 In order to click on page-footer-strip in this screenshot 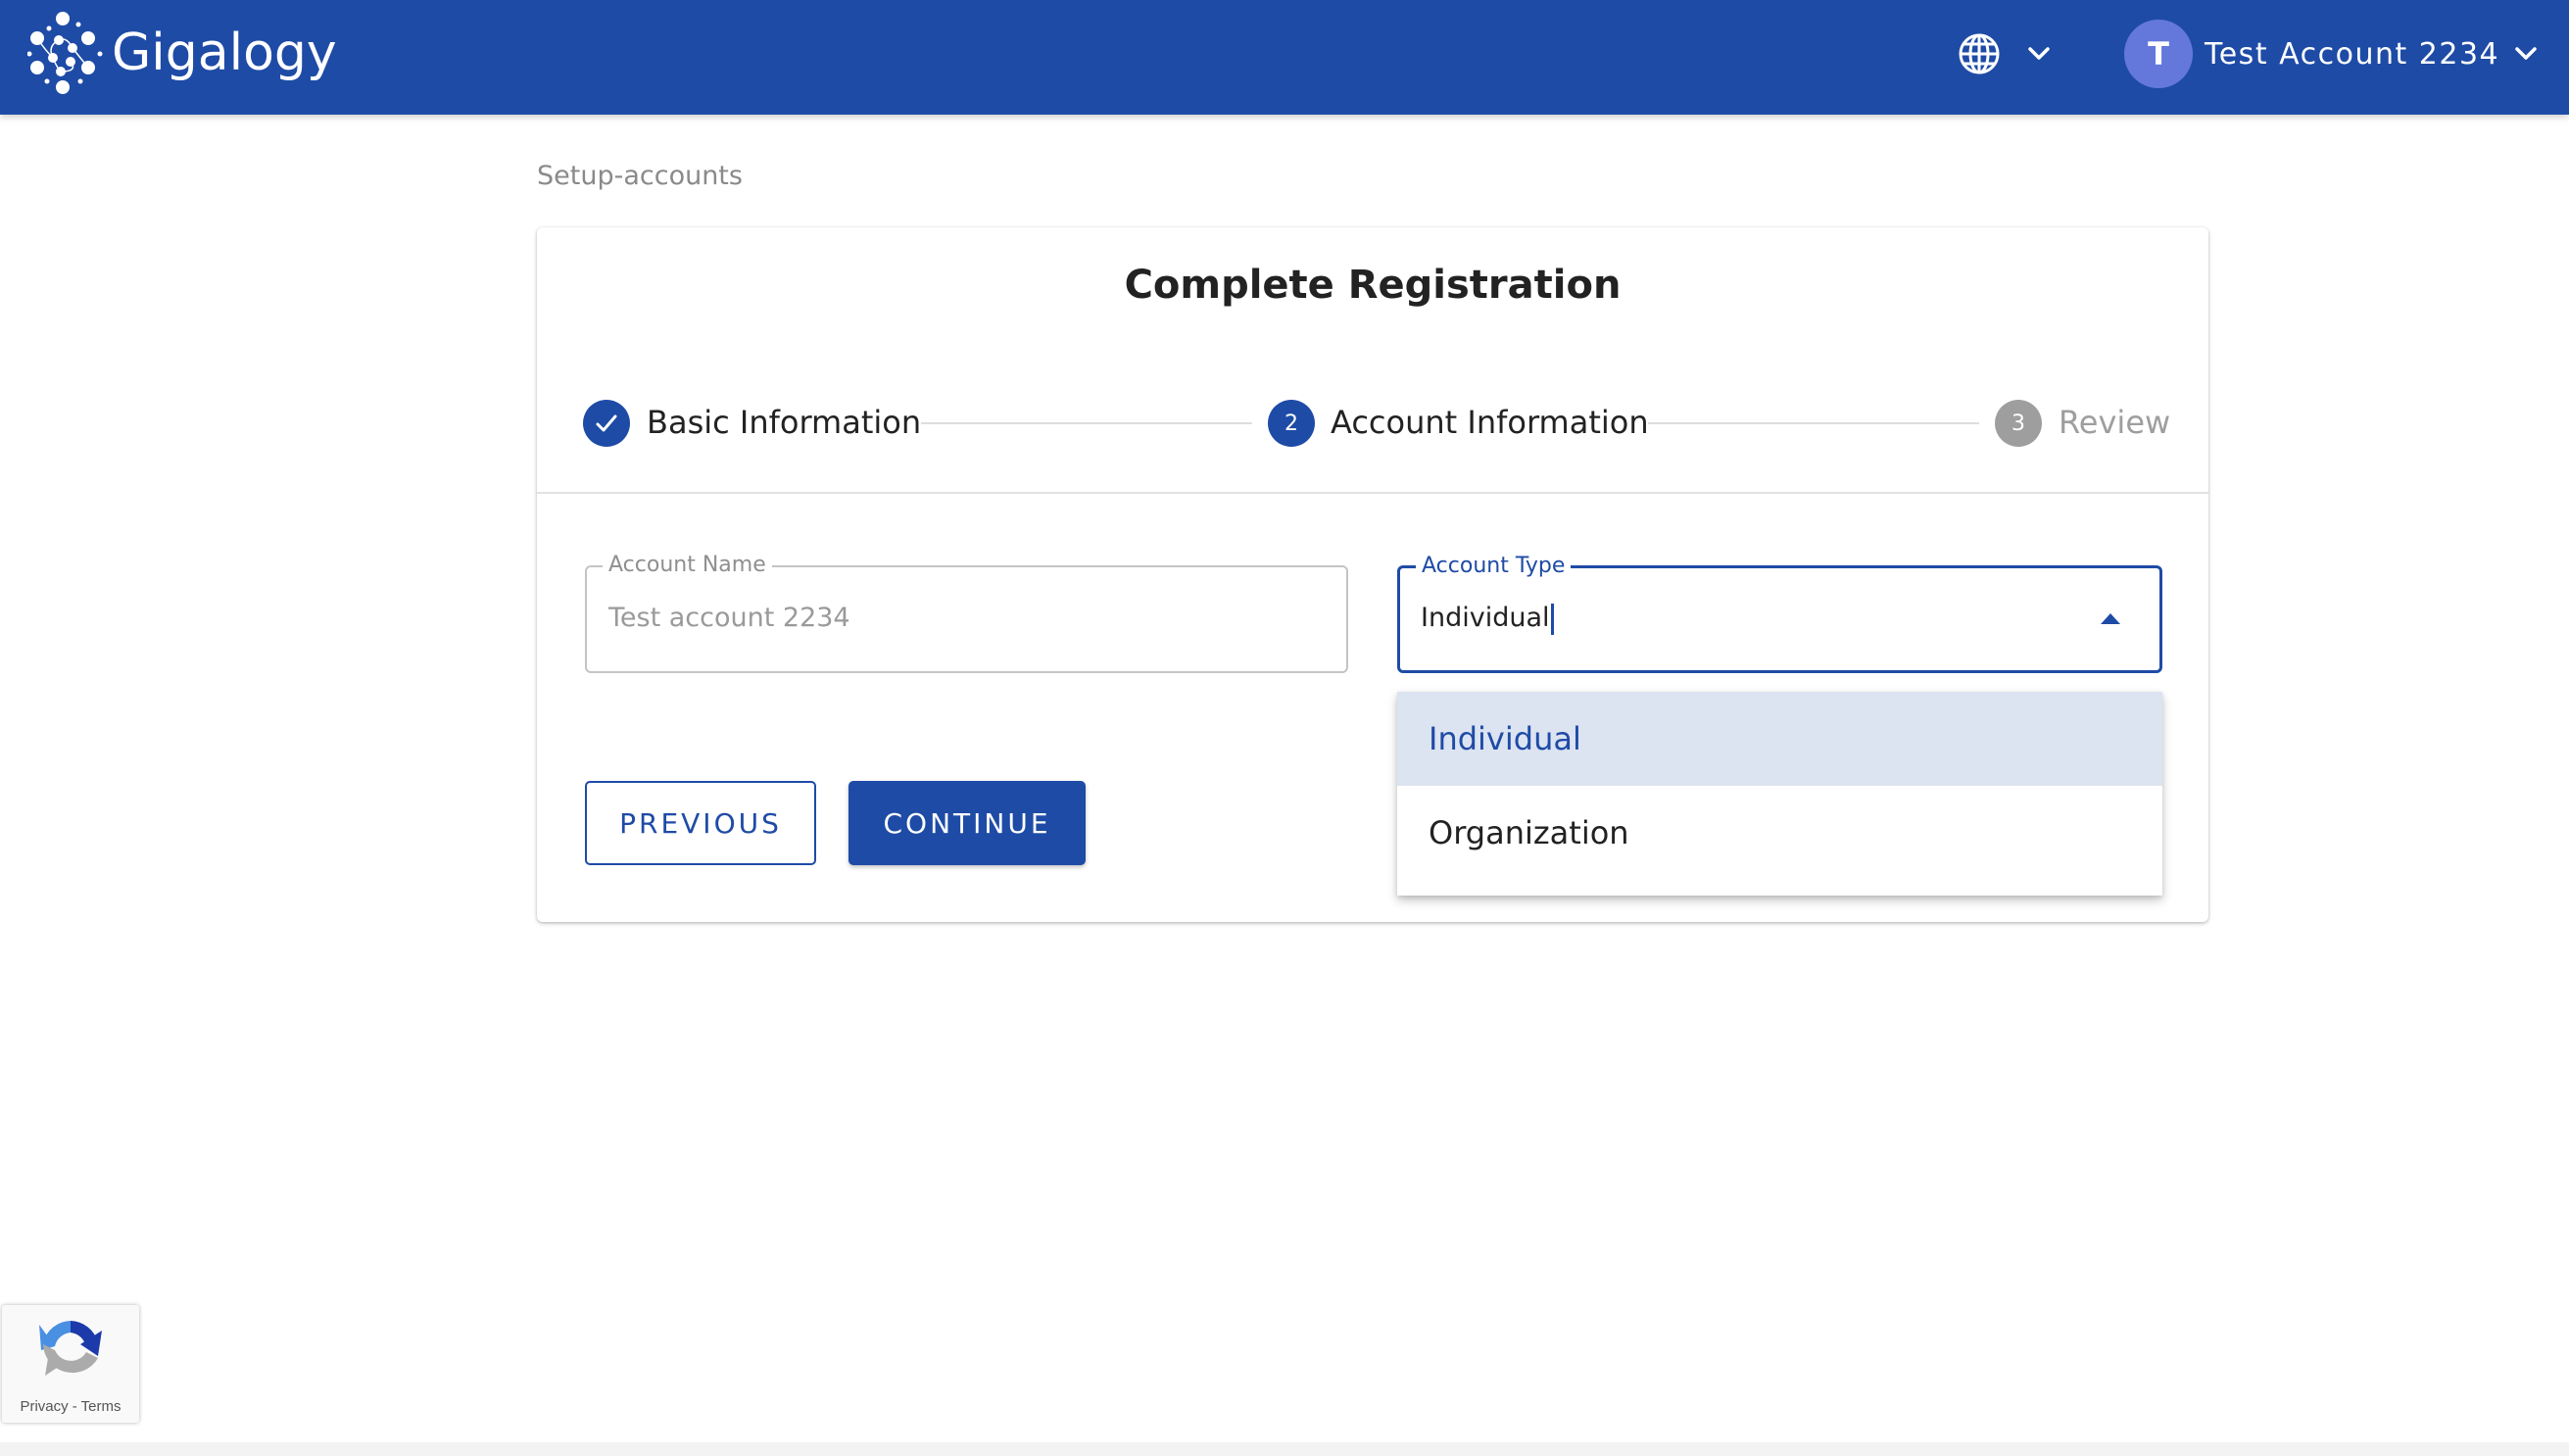, I will do `click(1284, 1449)`.